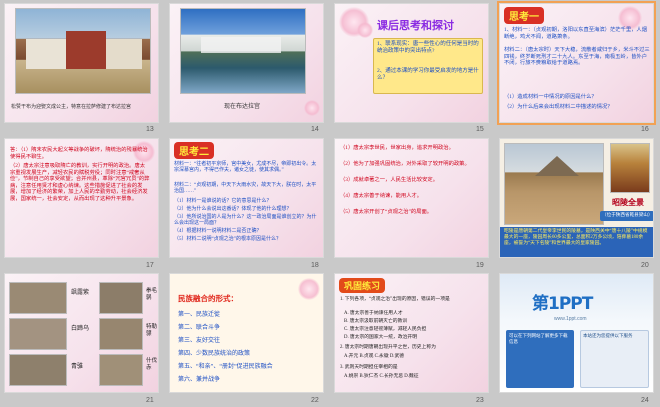 Image resolution: width=660 pixels, height=407 pixels. I want to click on palace-white-wing-right, so click(124, 54).